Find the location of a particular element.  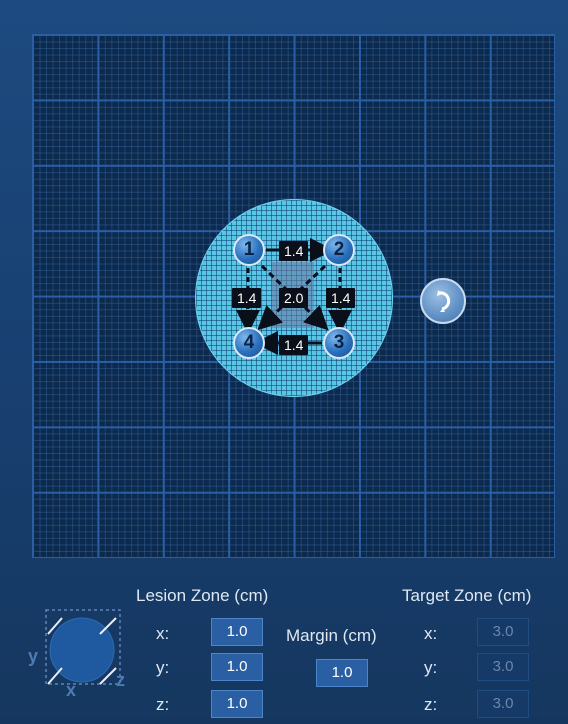

lesion-z-input: 1.0 is located at coordinates (237, 704).